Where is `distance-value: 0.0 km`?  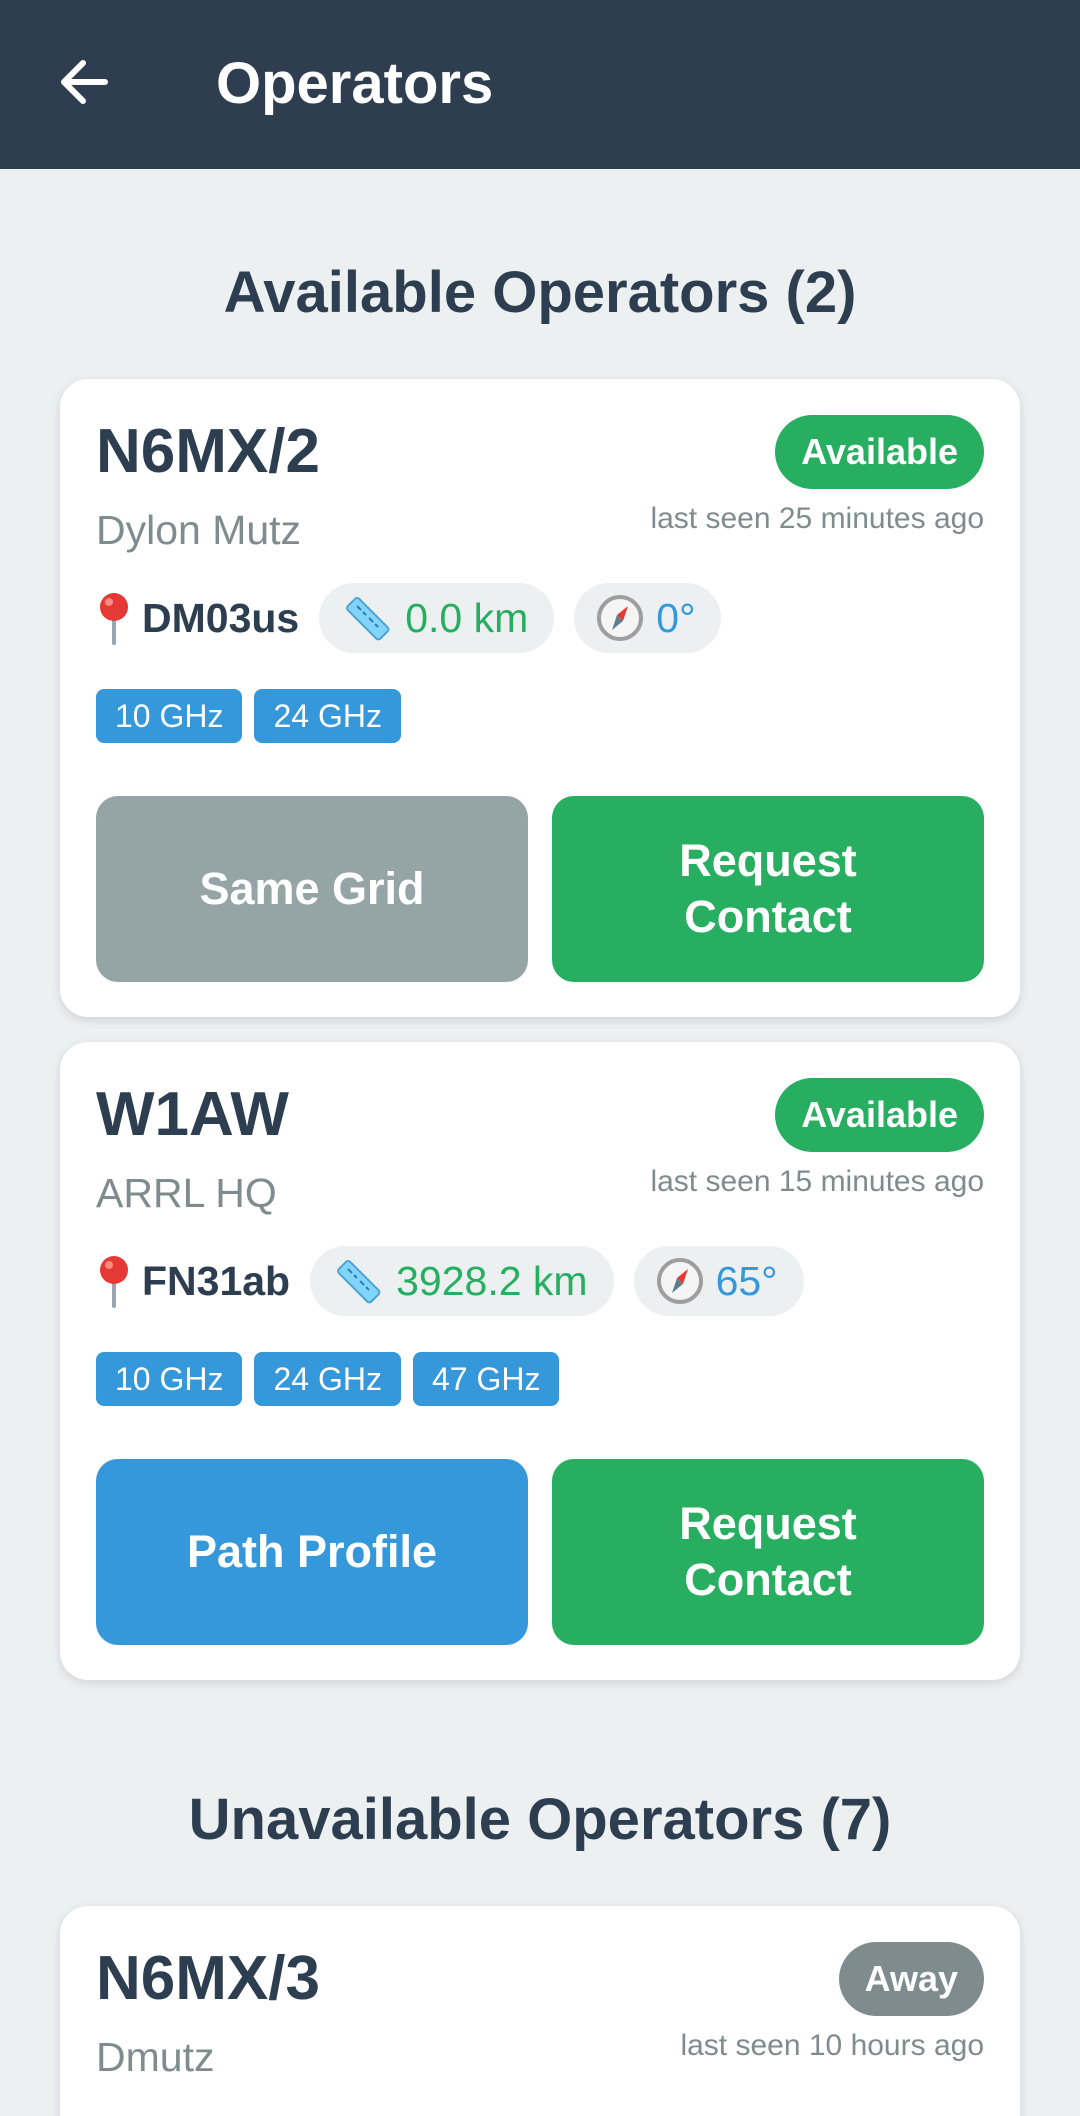 distance-value: 0.0 km is located at coordinates (467, 617).